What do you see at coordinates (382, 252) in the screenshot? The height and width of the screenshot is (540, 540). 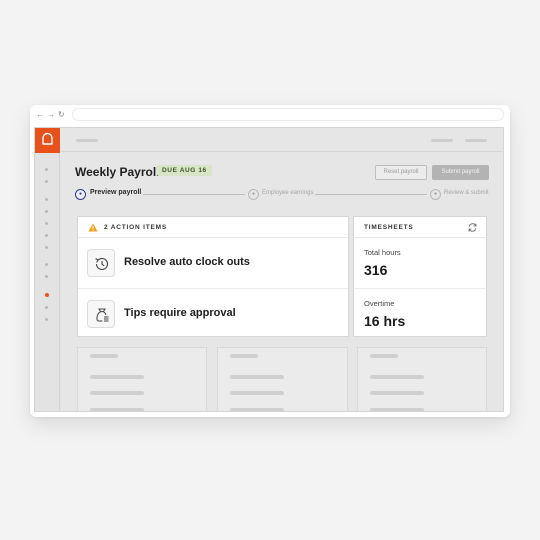 I see `total-hours-label: Total hours` at bounding box center [382, 252].